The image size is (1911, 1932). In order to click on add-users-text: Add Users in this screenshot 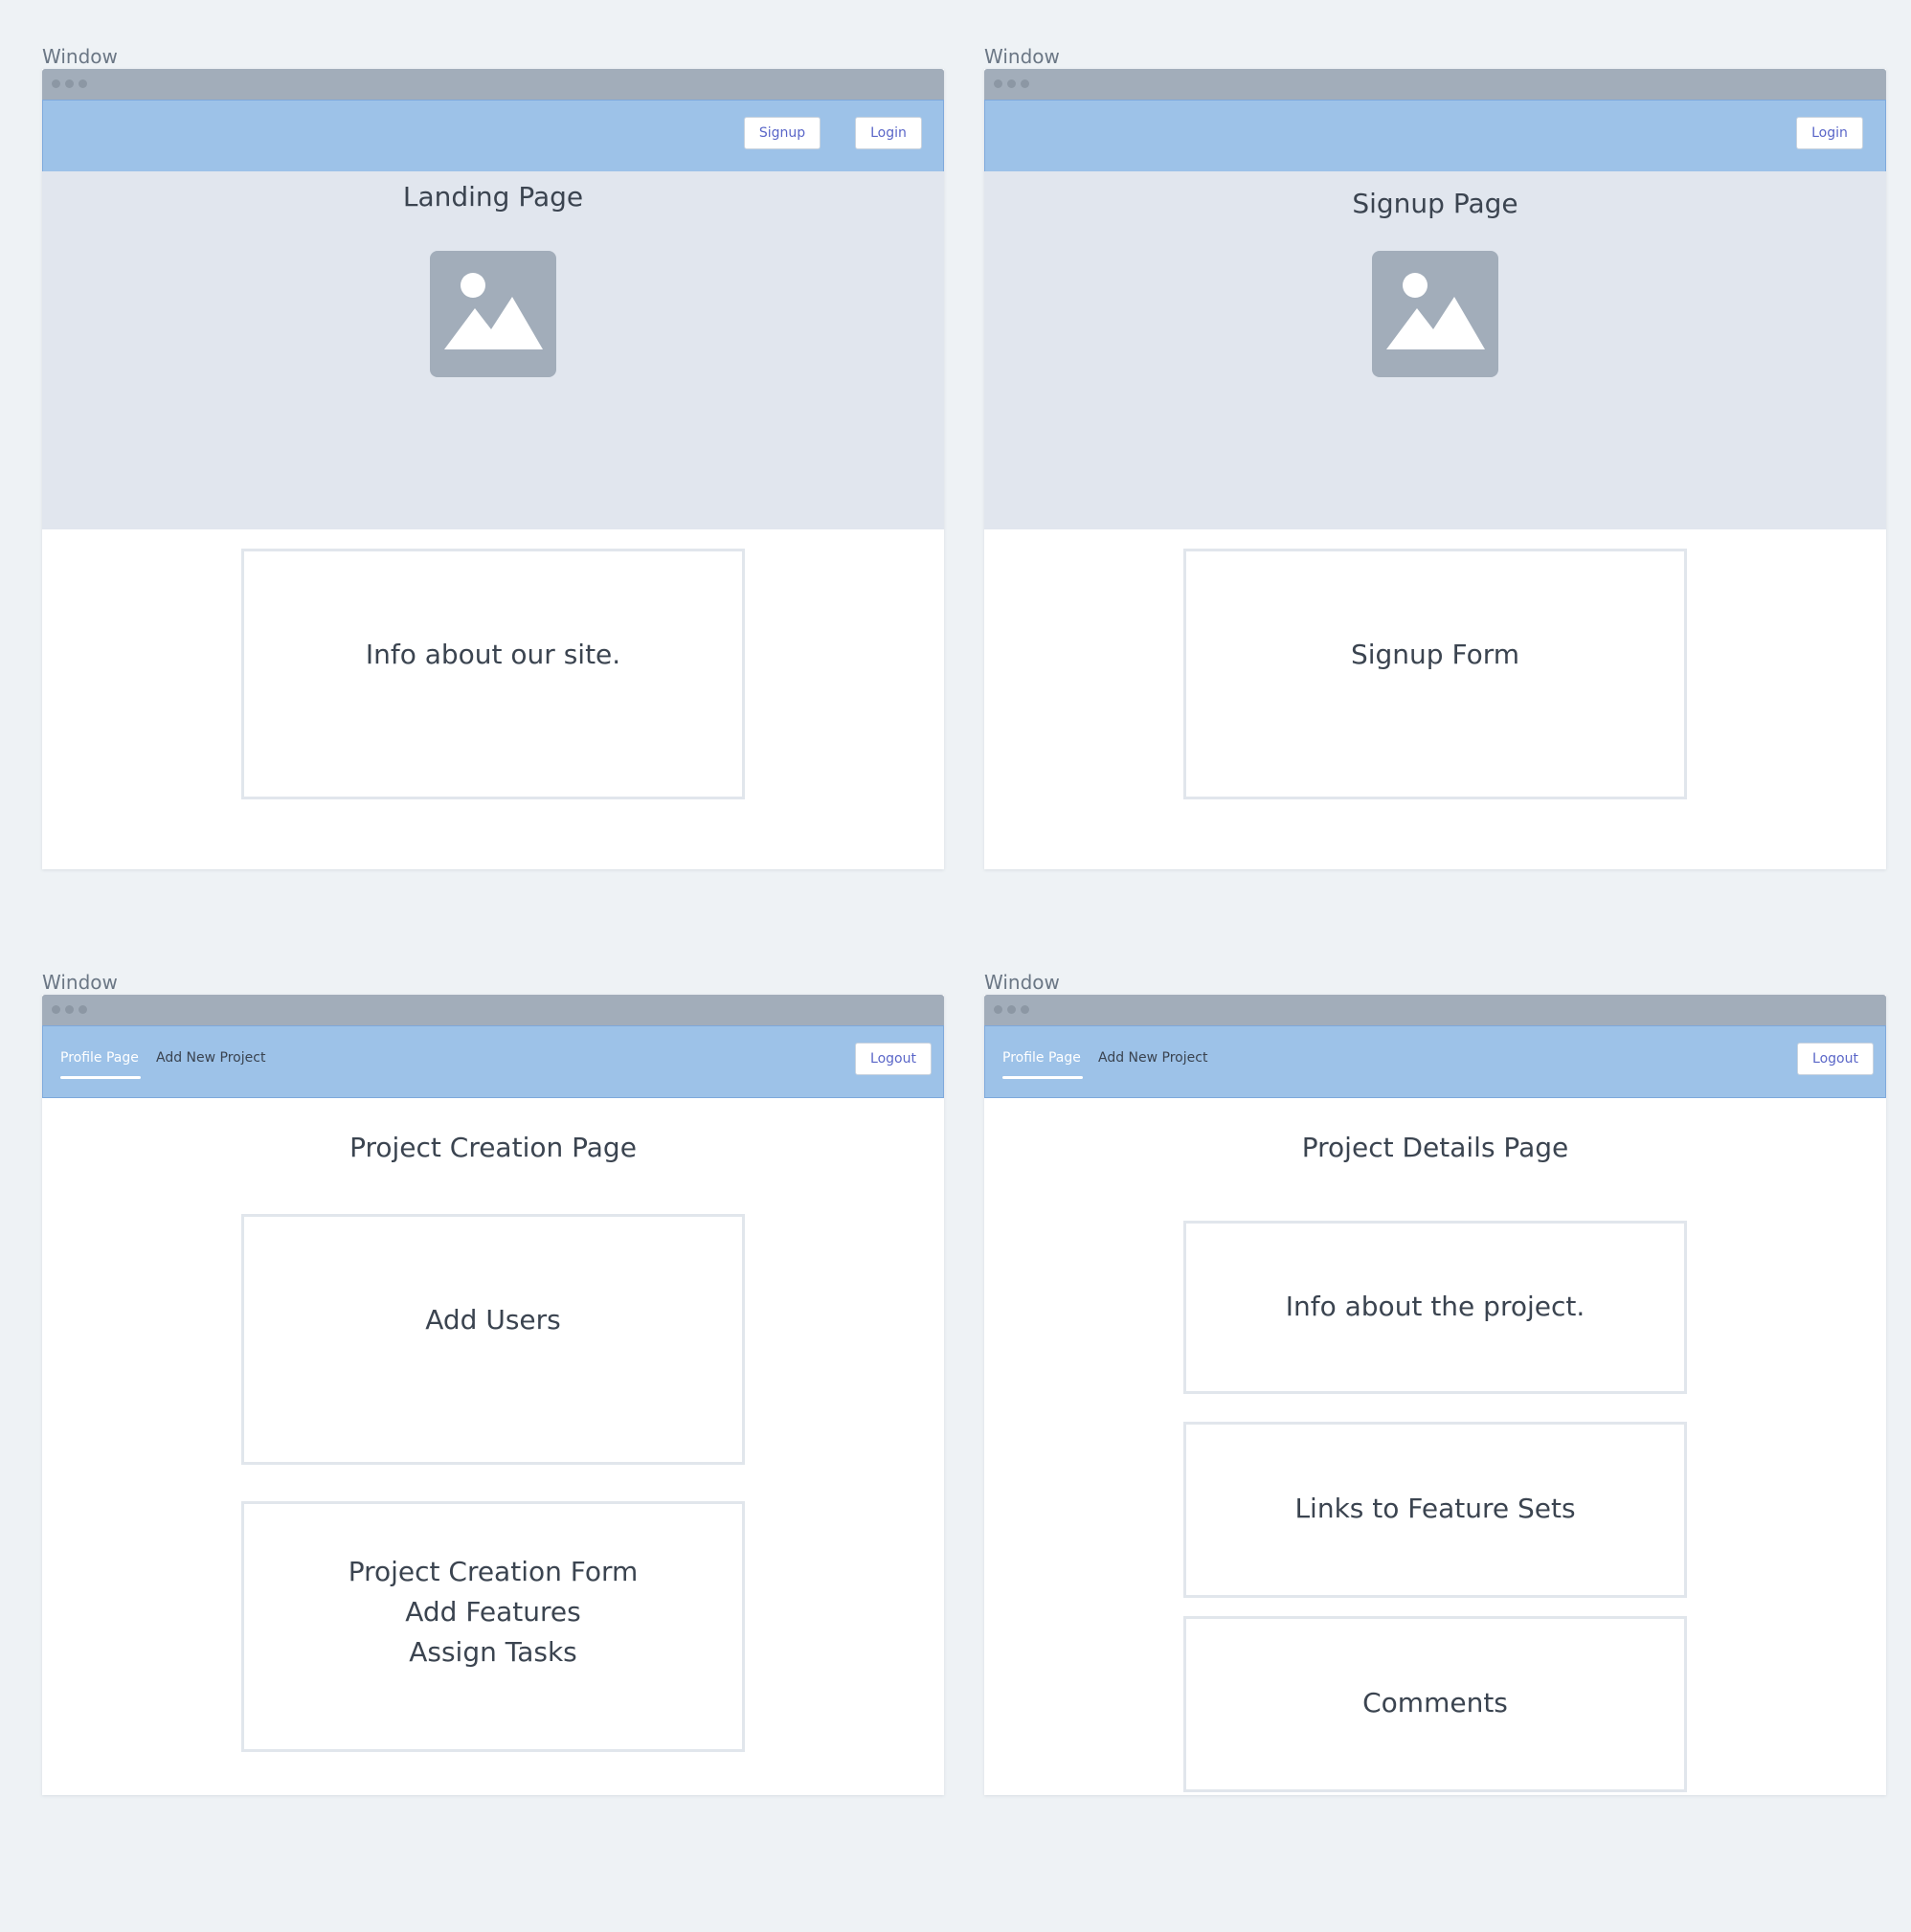, I will do `click(493, 1320)`.